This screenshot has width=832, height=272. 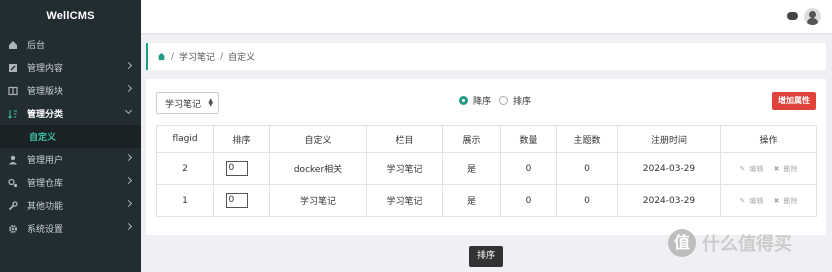 What do you see at coordinates (45, 184) in the screenshot?
I see `sidebar-item-label: 管理仓库` at bounding box center [45, 184].